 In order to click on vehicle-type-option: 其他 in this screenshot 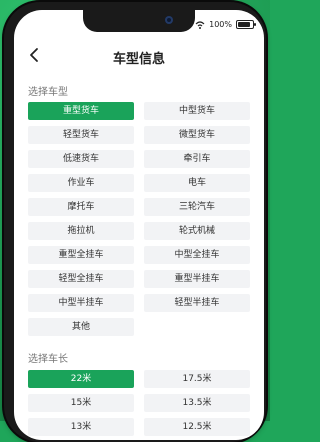, I will do `click(81, 327)`.